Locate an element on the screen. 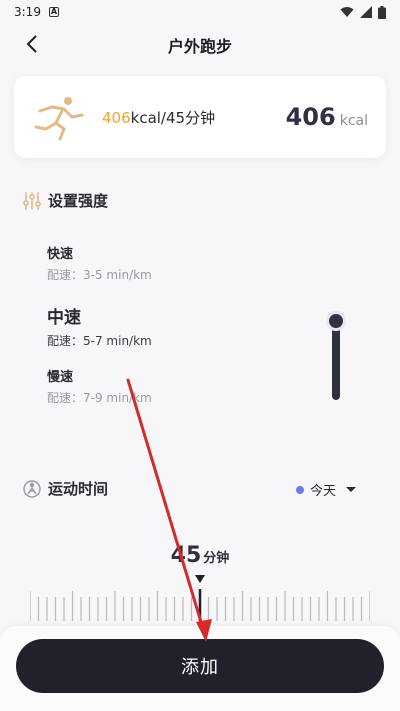 Image resolution: width=400 pixels, height=711 pixels. status-right is located at coordinates (363, 12).